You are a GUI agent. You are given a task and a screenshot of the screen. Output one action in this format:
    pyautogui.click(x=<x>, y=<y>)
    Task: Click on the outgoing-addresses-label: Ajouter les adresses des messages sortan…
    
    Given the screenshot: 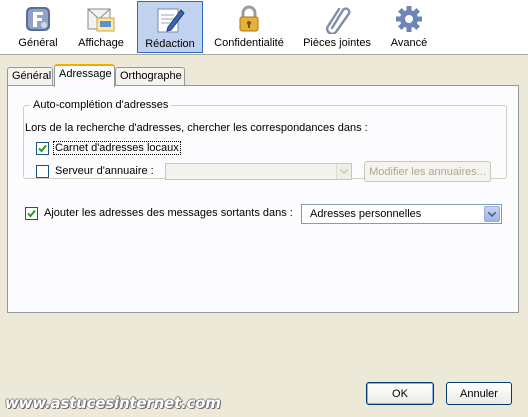 What is the action you would take?
    pyautogui.click(x=168, y=213)
    